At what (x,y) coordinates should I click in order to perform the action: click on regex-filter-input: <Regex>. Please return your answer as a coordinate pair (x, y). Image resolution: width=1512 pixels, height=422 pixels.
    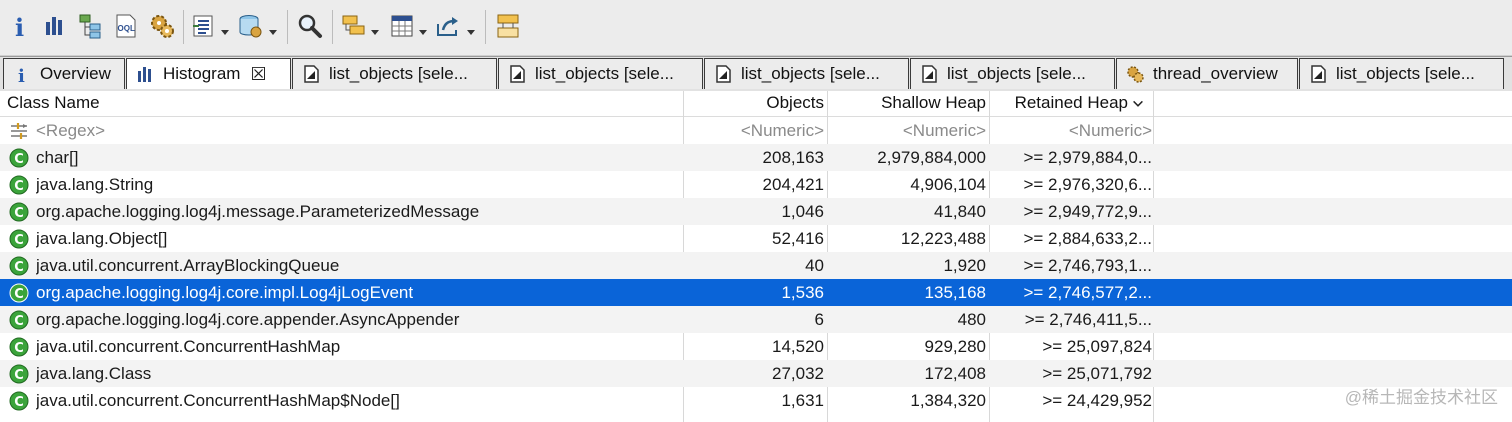
    Looking at the image, I should click on (356, 130).